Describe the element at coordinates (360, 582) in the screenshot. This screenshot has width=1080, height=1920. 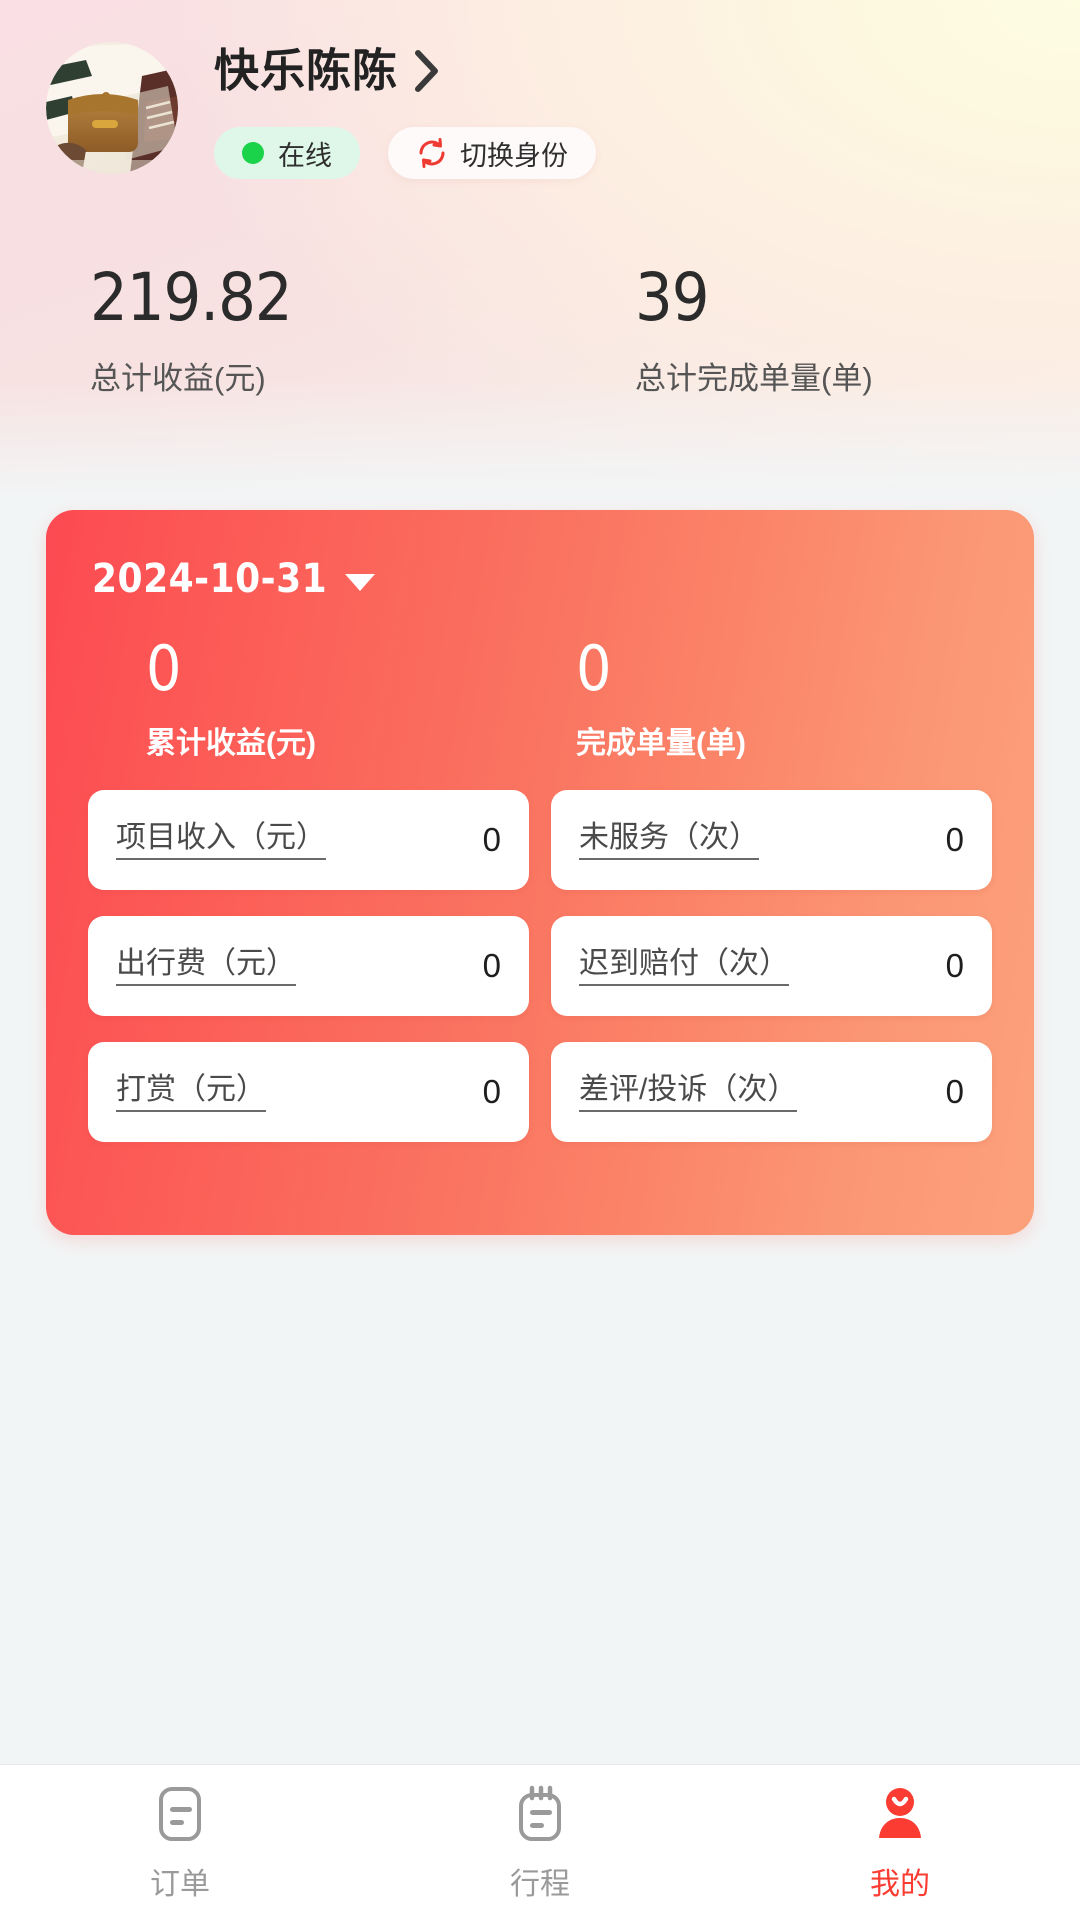
I see `caret-down-icon` at that location.